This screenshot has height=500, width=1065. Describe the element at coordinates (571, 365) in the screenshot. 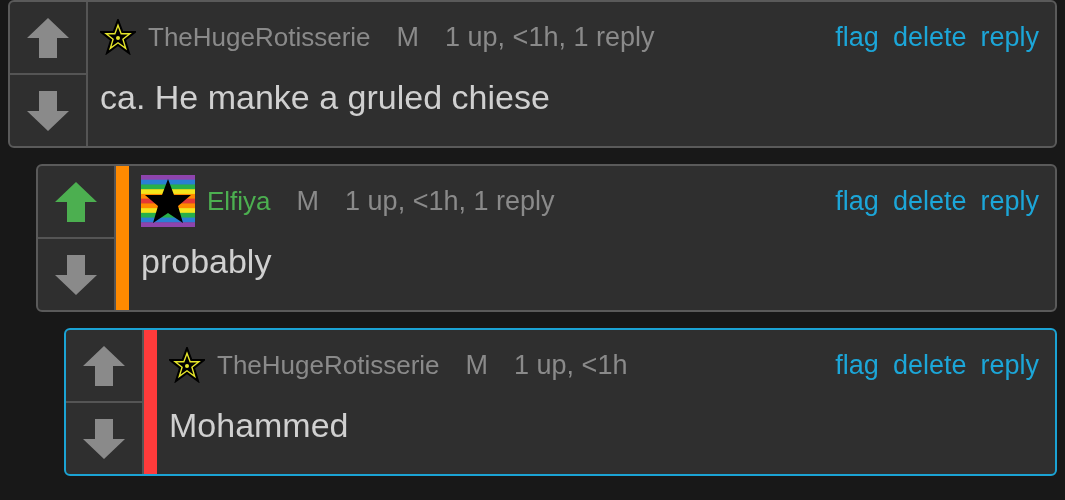

I see `comment-meta: 1 up, <1h` at that location.